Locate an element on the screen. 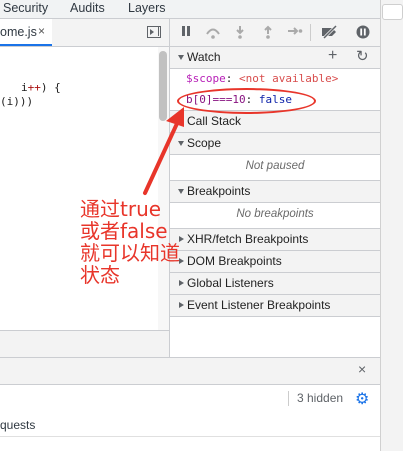 Image resolution: width=403 pixels, height=451 pixels. annotation-line: 或者false is located at coordinates (124, 231).